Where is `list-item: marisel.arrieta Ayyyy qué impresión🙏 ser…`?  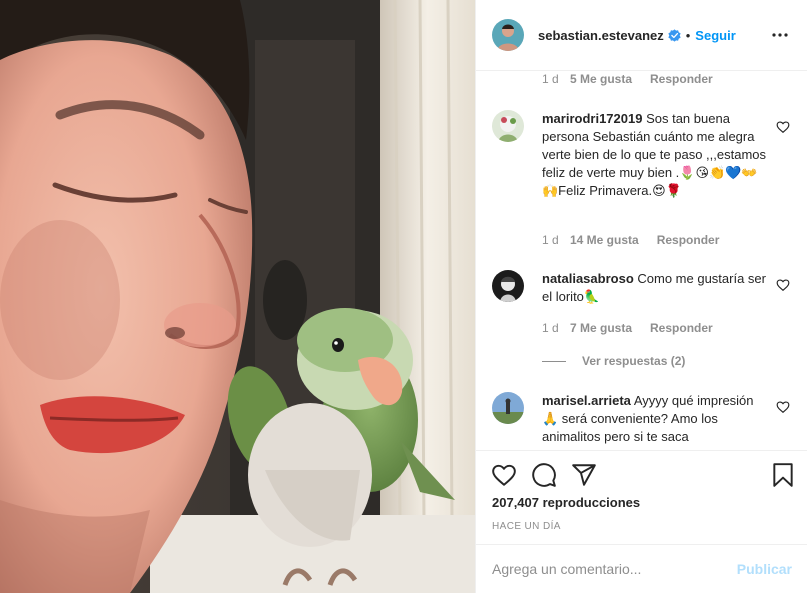
list-item: marisel.arrieta Ayyyy qué impresión🙏 ser… is located at coordinates (642, 421).